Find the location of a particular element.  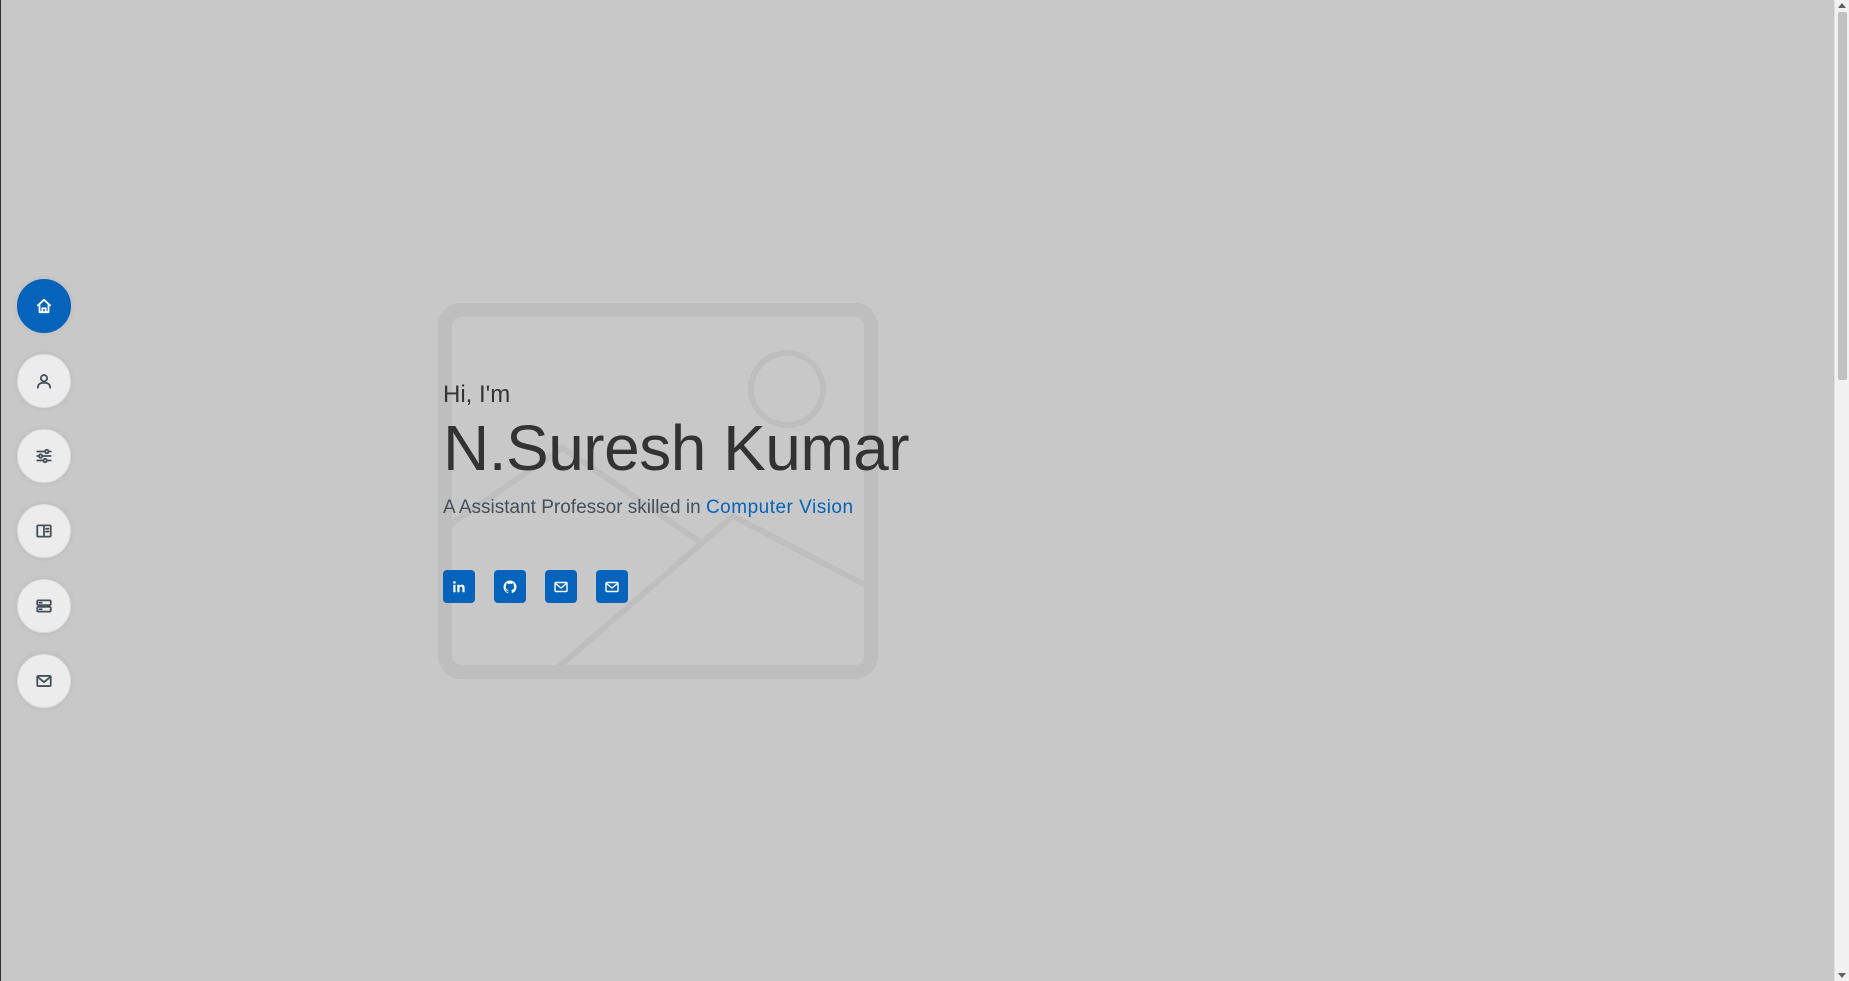

nav-home-button is located at coordinates (44, 306).